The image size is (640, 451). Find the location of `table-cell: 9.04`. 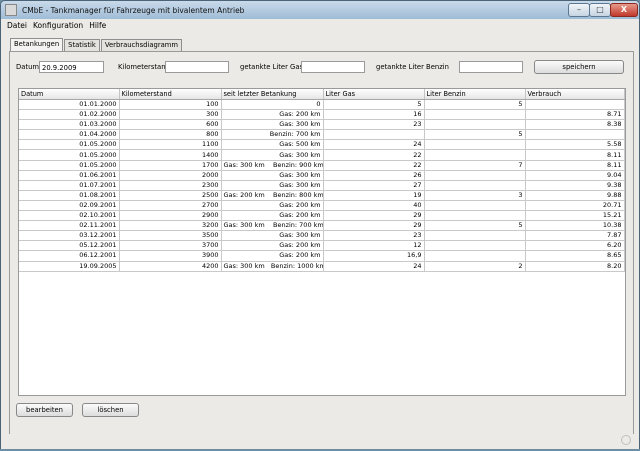

table-cell: 9.04 is located at coordinates (575, 175).